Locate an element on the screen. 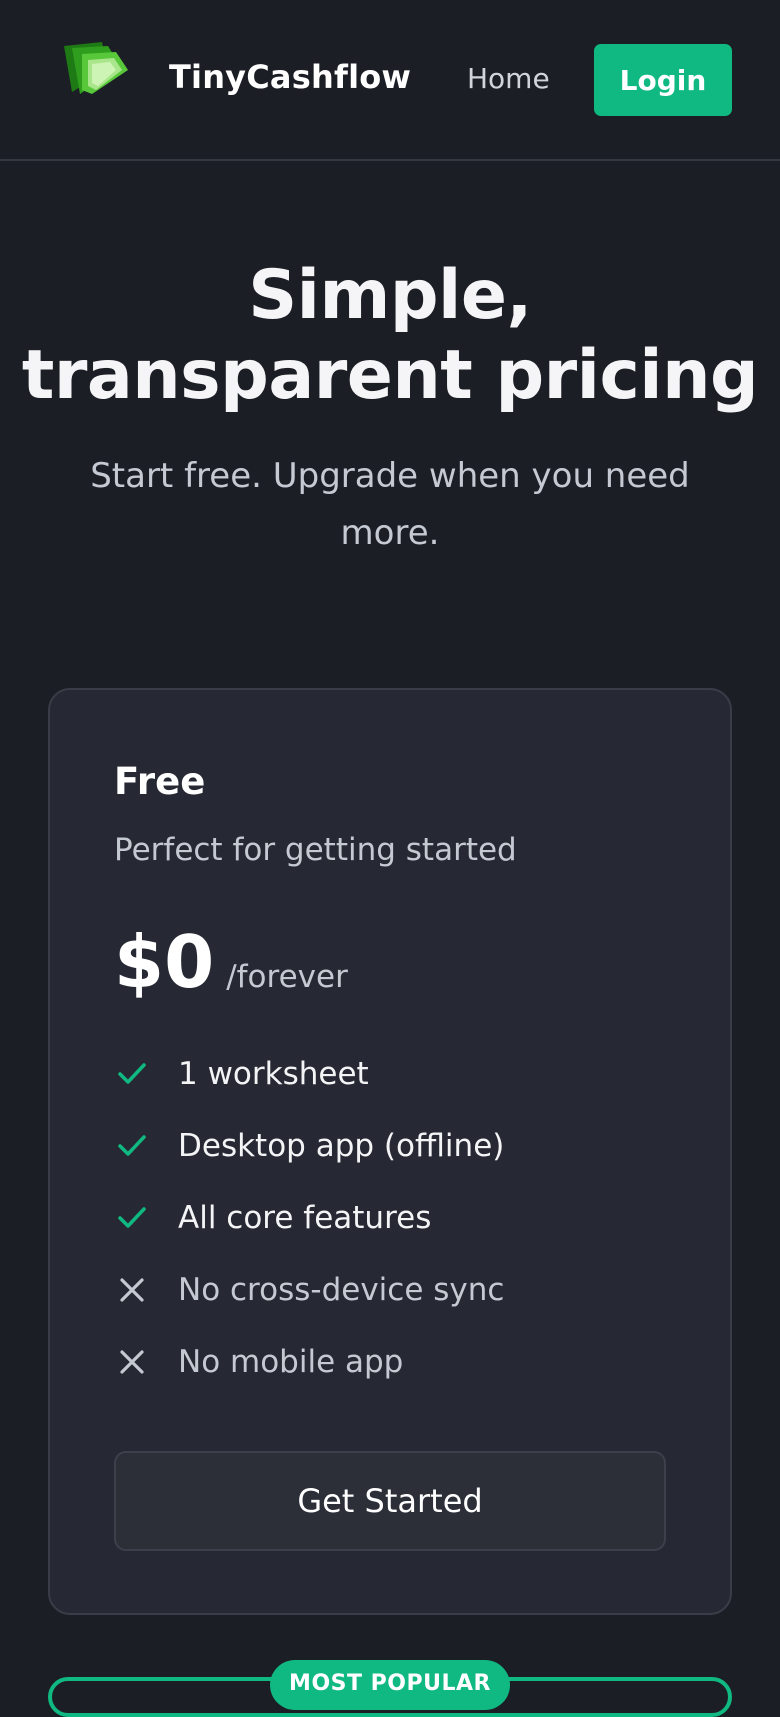  feature-item: No cross-device sync is located at coordinates (394, 1290).